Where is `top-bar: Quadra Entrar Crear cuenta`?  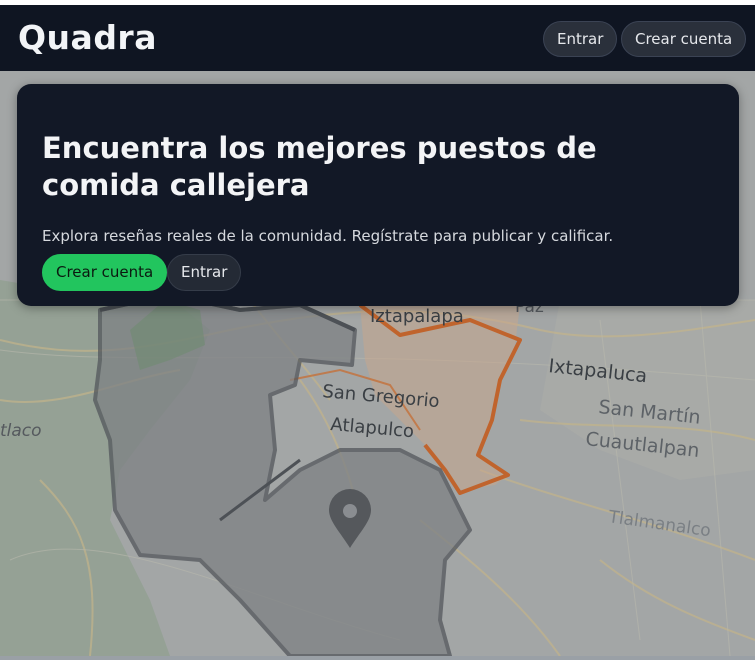 top-bar: Quadra Entrar Crear cuenta is located at coordinates (377, 38).